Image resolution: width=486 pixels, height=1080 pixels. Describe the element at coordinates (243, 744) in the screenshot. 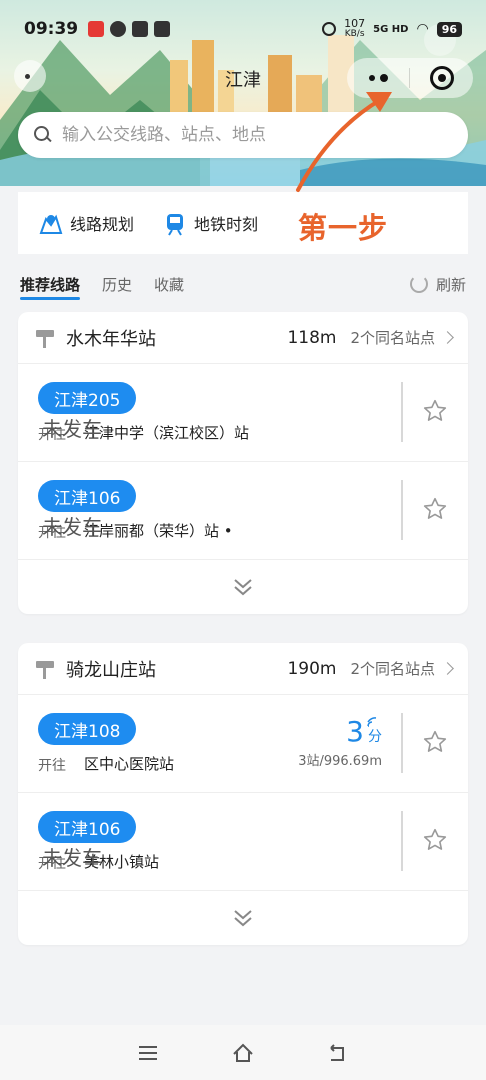

I see `route-row: 江津108 开往 区中心医院站 3分 3站/996.69m` at that location.